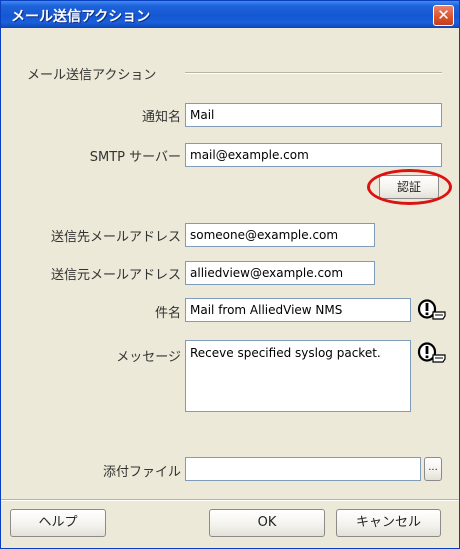 The image size is (460, 549). I want to click on close-icon: ✕, so click(443, 15).